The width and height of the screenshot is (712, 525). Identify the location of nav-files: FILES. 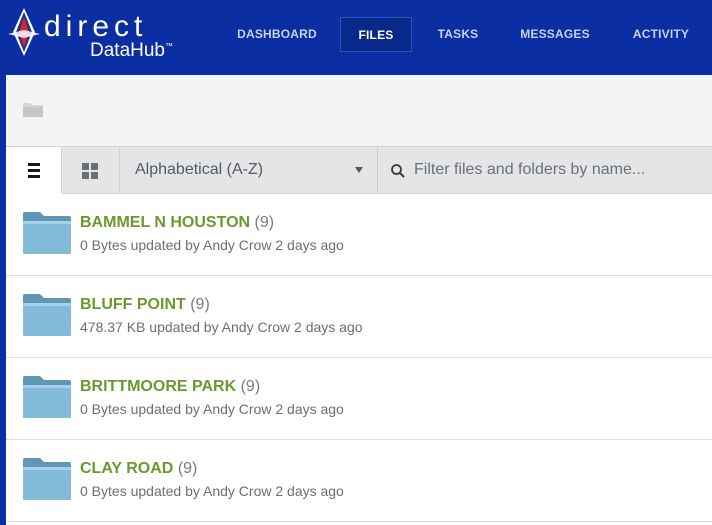
(376, 34).